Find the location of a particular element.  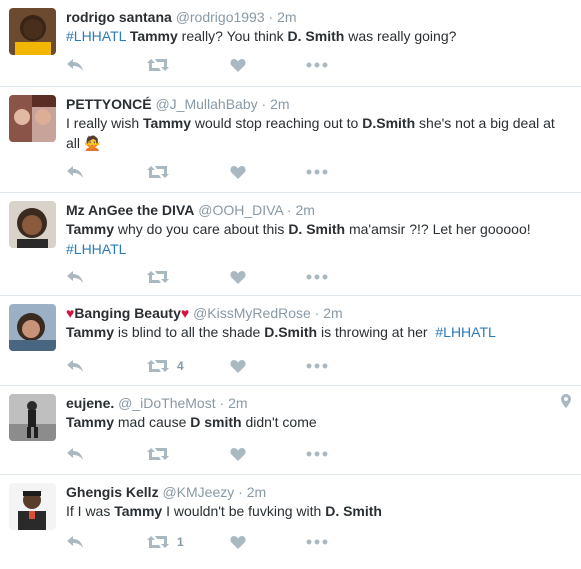

display-name: Ghengis Kellz is located at coordinates (112, 492).